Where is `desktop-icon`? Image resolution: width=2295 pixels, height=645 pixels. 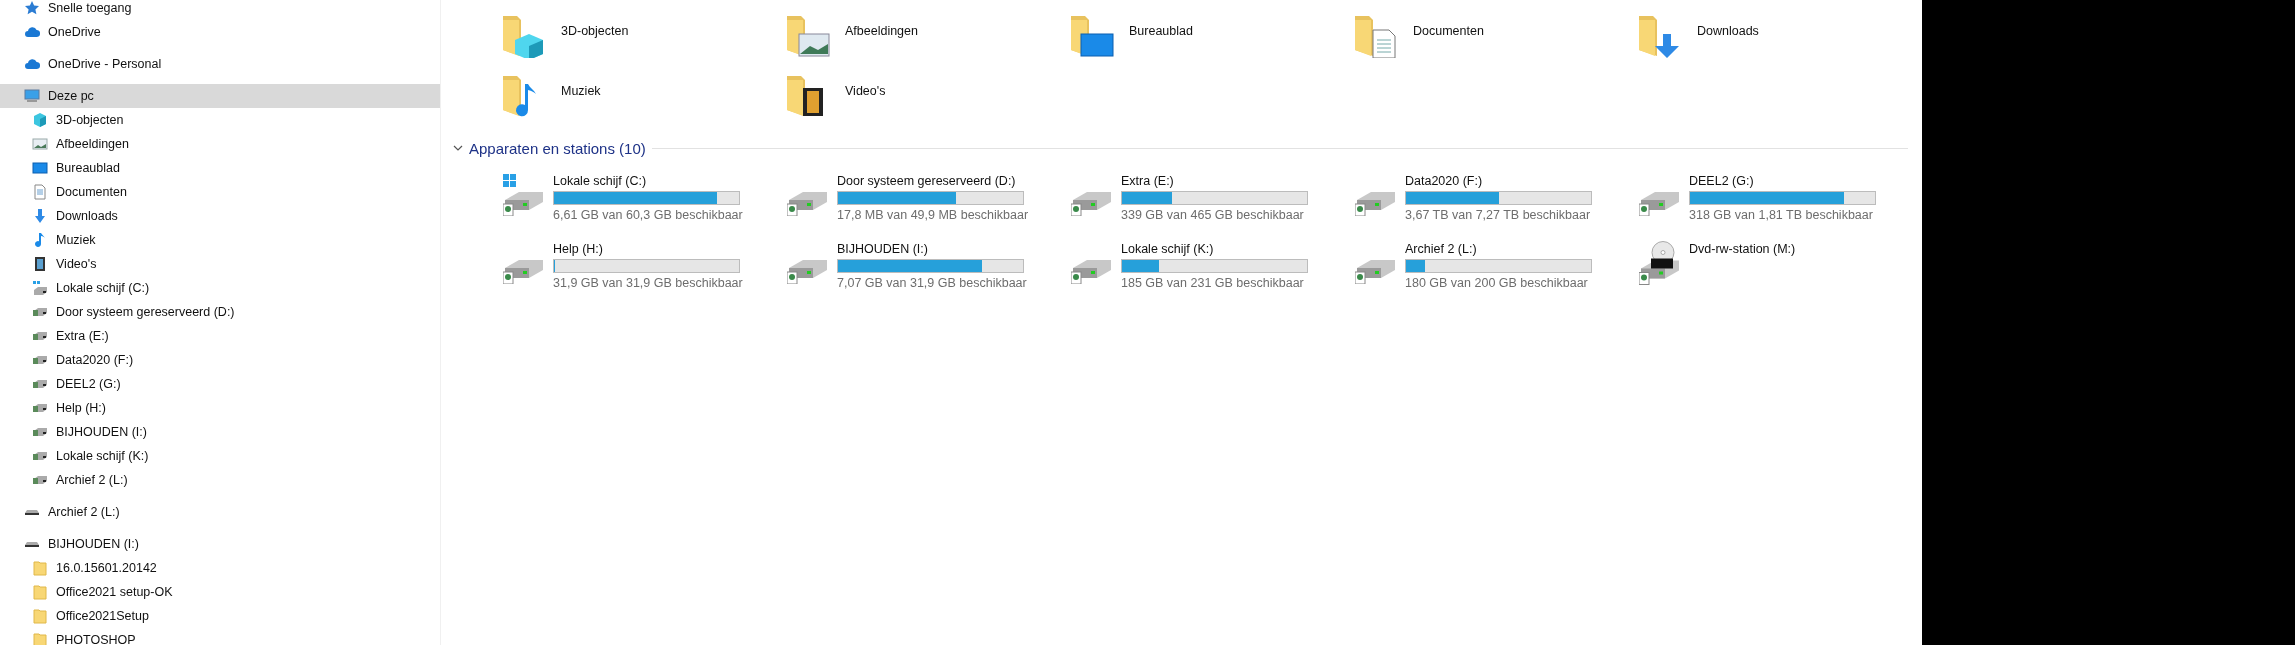 desktop-icon is located at coordinates (40, 168).